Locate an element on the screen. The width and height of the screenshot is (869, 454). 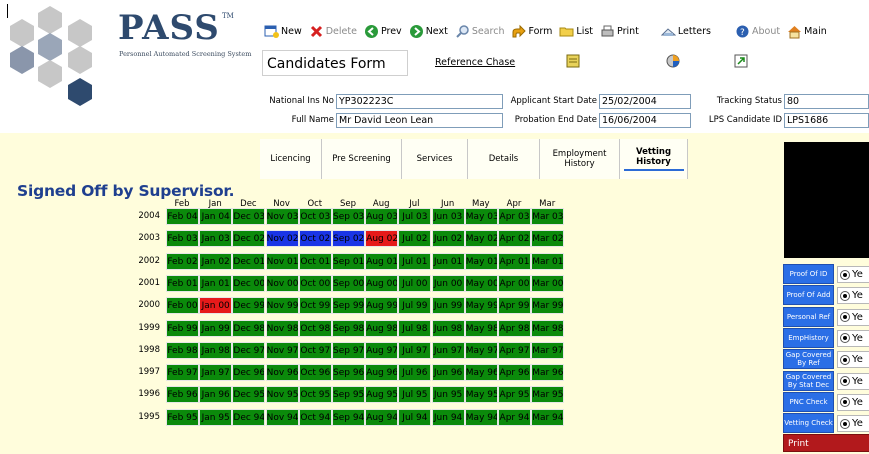
check-gap-covered-by-ref-button: Gap Covered By Ref is located at coordinates (808, 359).